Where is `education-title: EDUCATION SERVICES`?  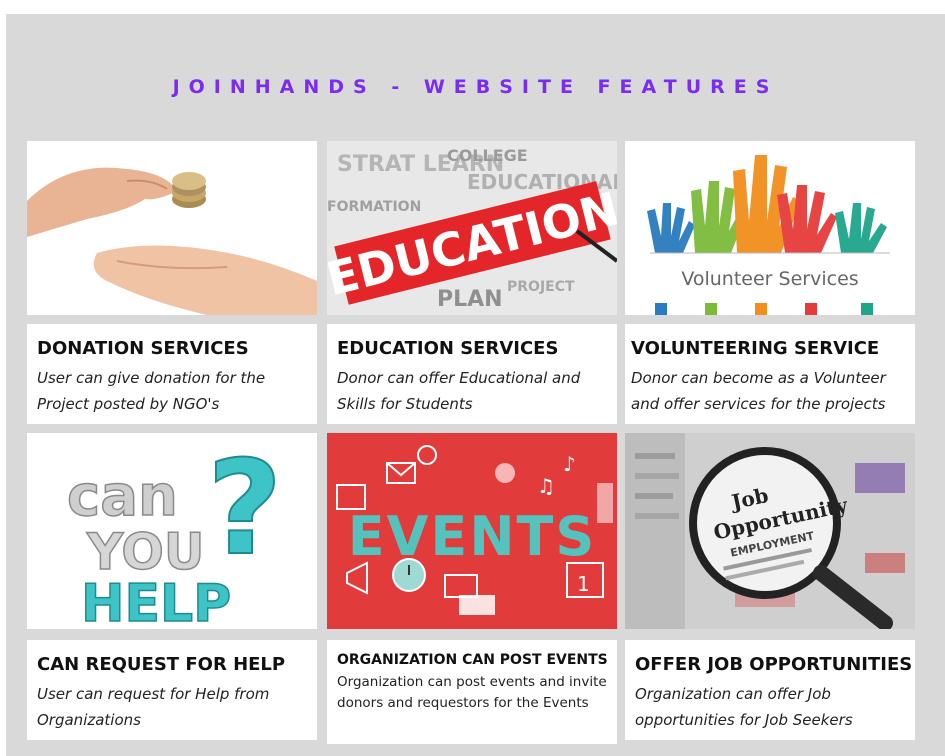 education-title: EDUCATION SERVICES is located at coordinates (448, 348).